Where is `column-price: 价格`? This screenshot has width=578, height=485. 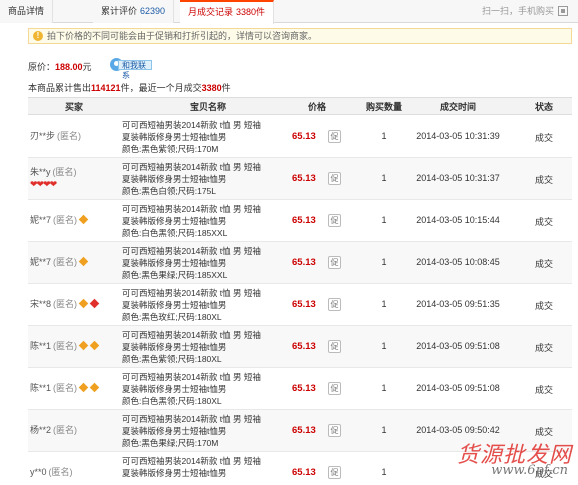 column-price: 价格 is located at coordinates (316, 107).